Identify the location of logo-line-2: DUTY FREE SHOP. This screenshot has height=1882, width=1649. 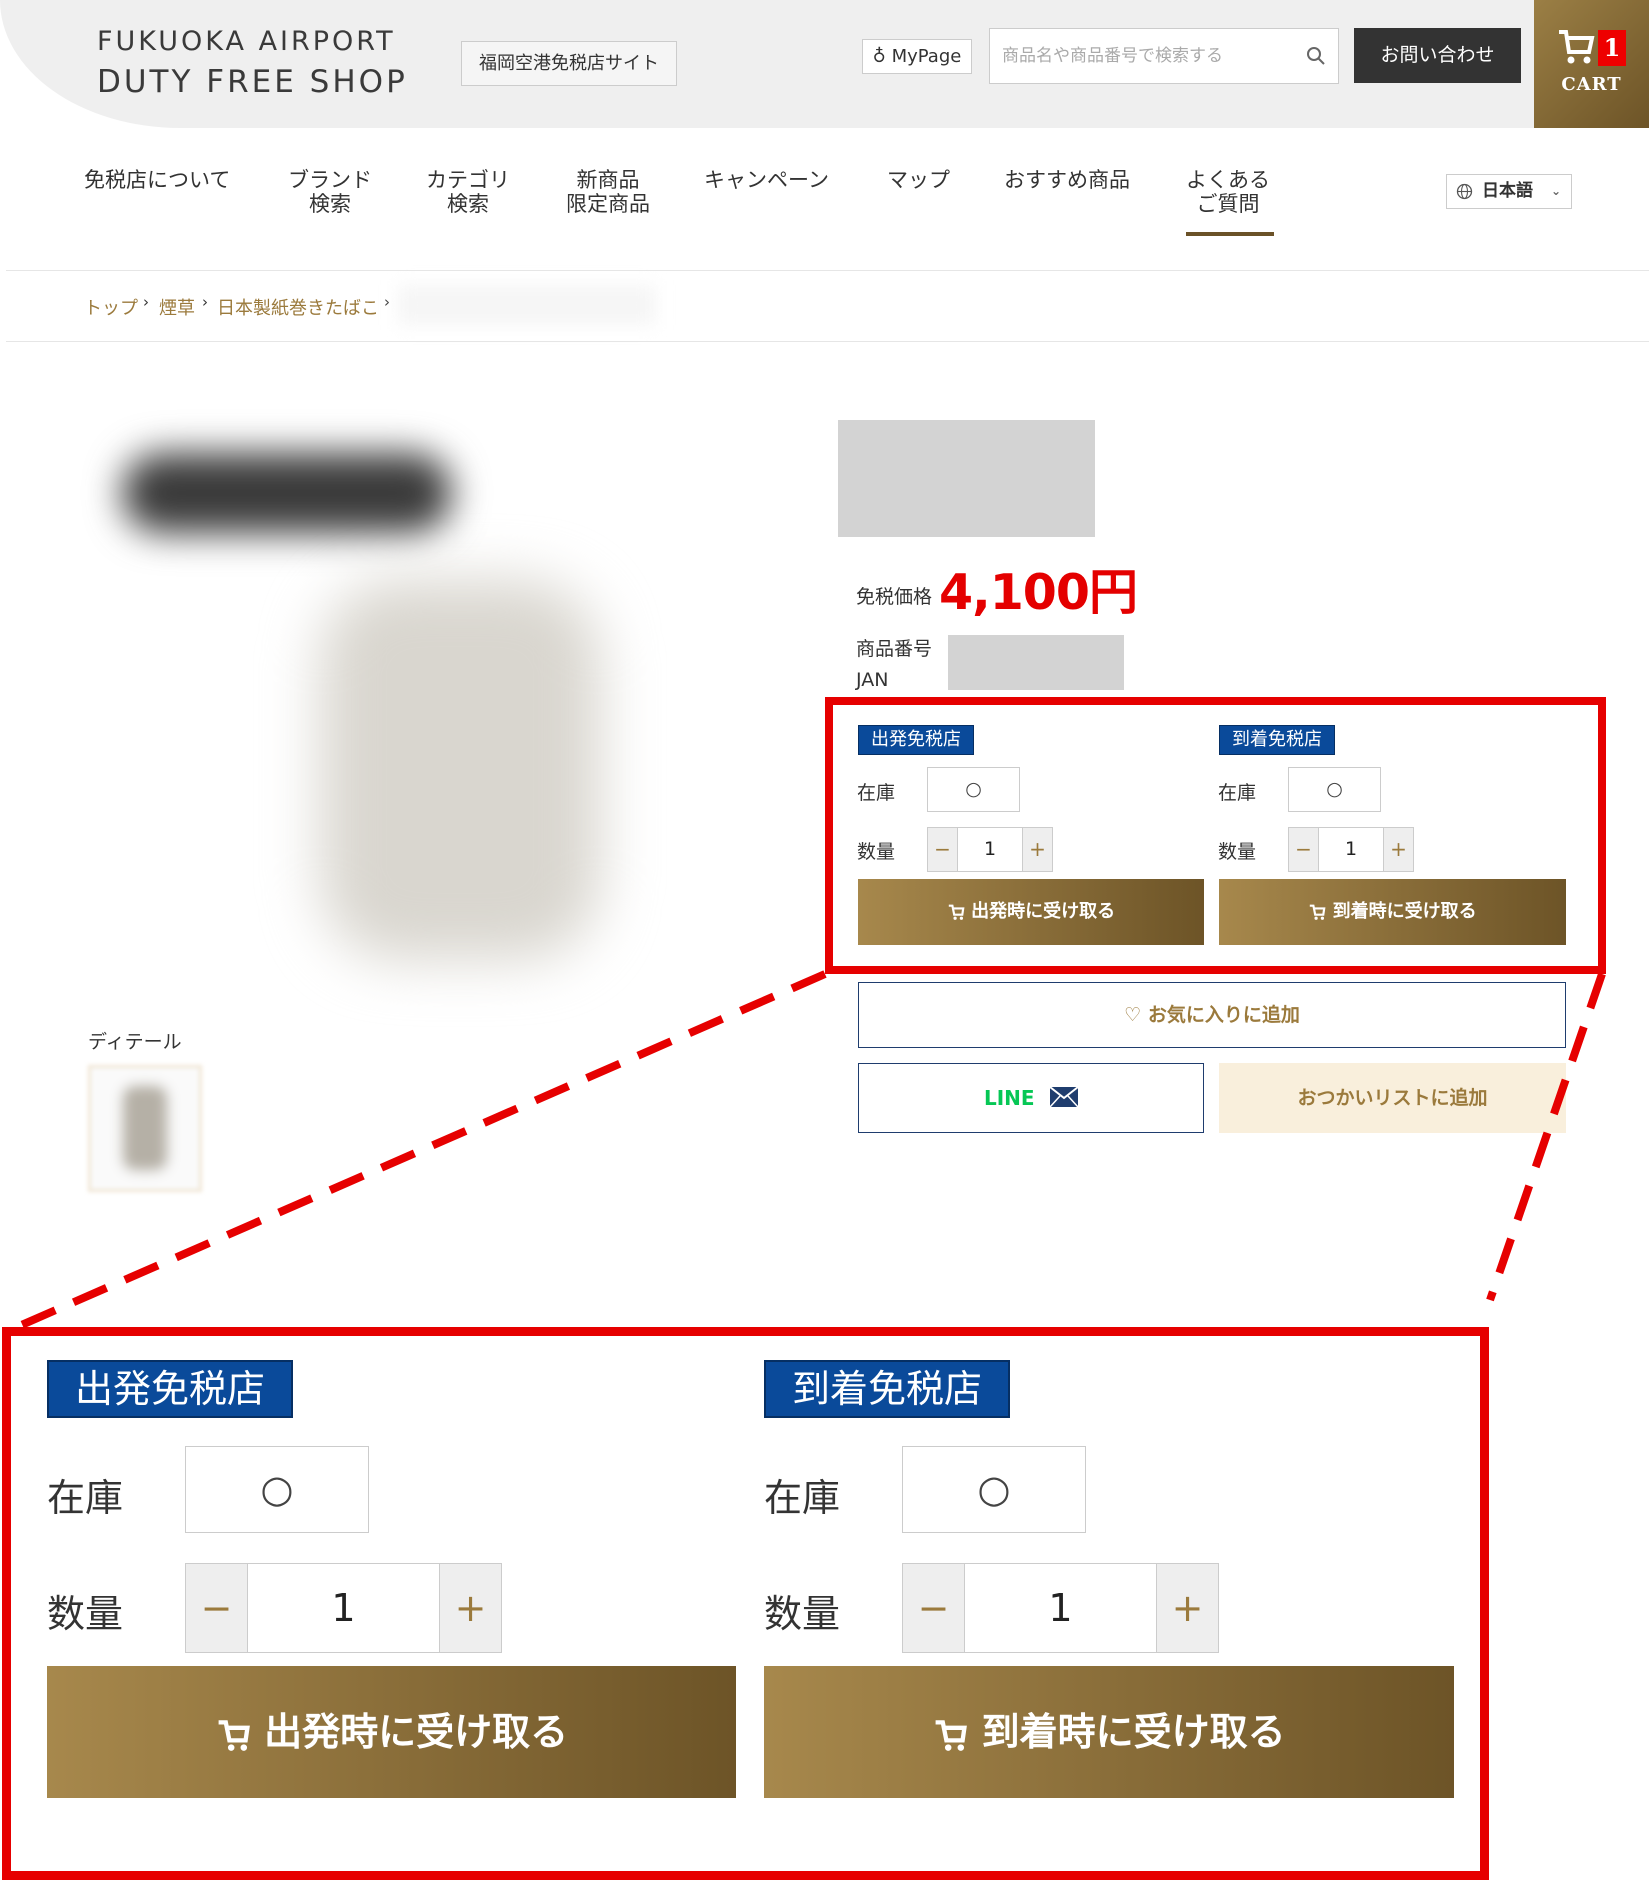
(252, 82).